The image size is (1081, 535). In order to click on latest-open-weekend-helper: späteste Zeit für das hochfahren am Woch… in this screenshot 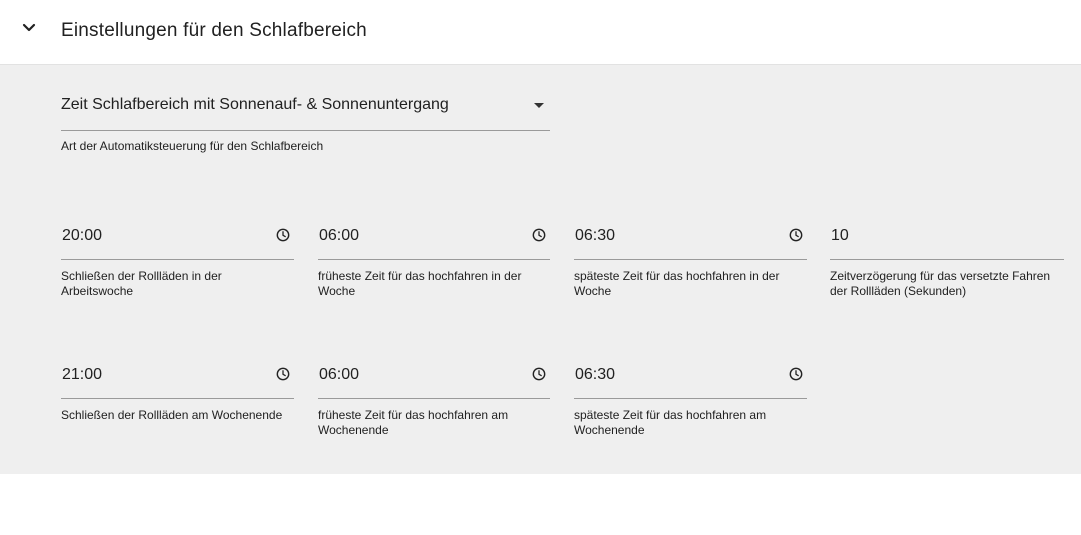, I will do `click(670, 422)`.